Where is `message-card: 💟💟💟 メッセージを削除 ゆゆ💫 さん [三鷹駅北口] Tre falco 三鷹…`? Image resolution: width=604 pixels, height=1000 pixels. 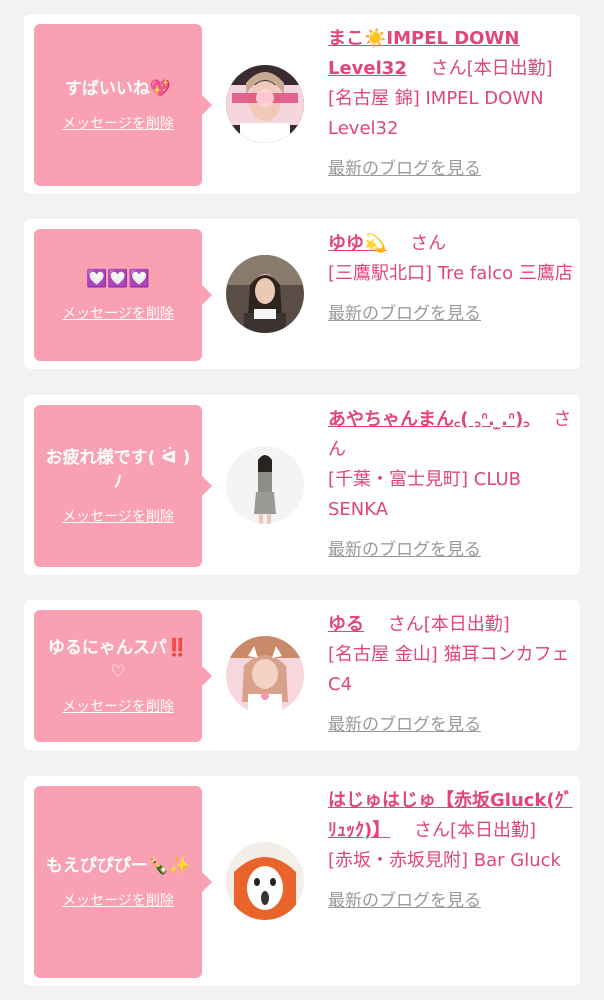
message-card: 💟💟💟 メッセージを削除 ゆゆ💫 さん [三鷹駅北口] Tre falco 三鷹… is located at coordinates (302, 294).